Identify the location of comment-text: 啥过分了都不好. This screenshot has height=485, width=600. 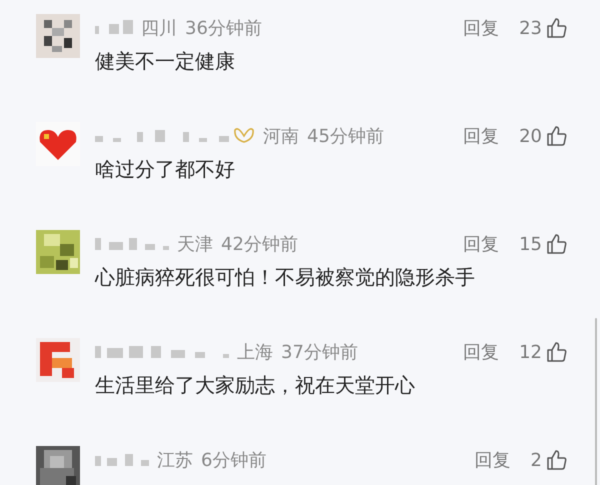
(165, 169).